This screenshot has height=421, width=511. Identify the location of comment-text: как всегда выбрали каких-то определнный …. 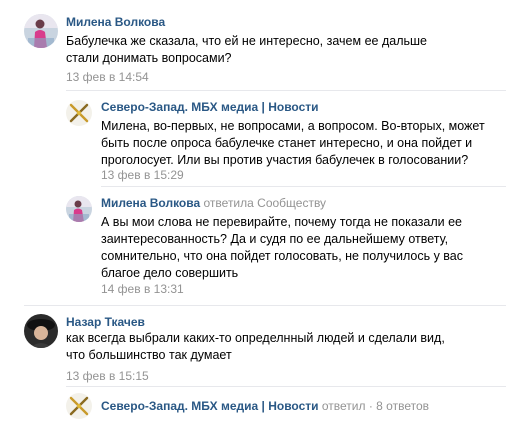
(255, 346).